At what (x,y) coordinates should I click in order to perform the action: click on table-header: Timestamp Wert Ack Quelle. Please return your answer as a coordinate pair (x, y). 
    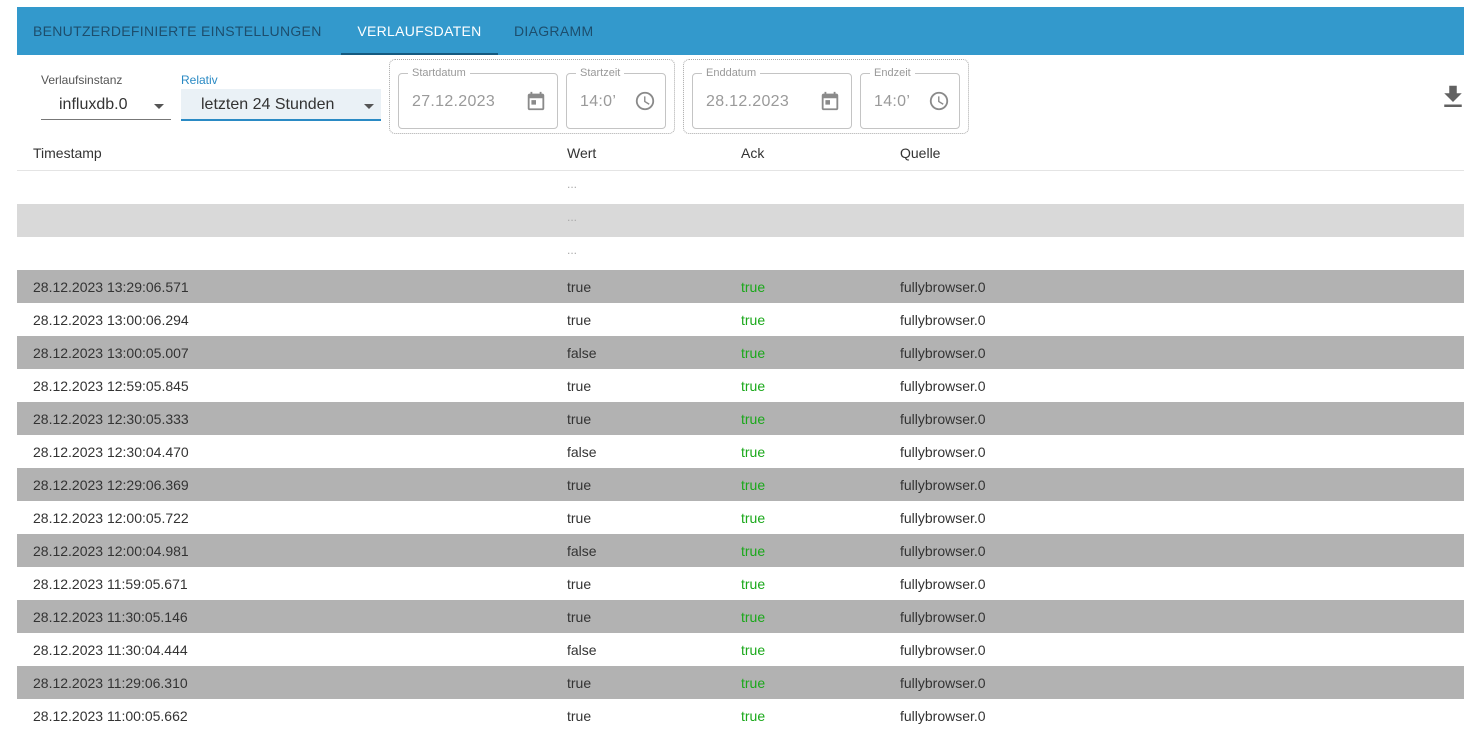
    Looking at the image, I should click on (740, 154).